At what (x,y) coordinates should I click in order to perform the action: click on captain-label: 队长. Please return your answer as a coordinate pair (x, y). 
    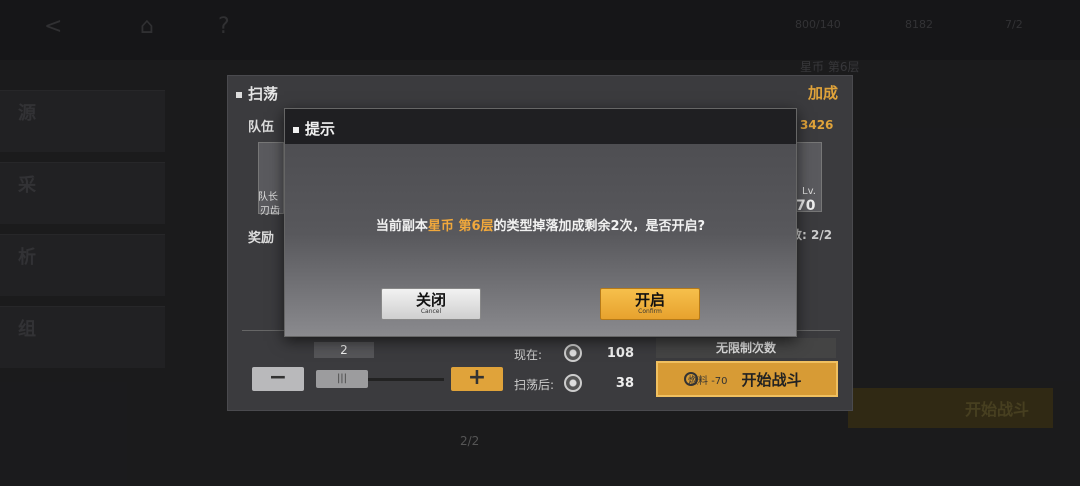
    Looking at the image, I should click on (268, 197).